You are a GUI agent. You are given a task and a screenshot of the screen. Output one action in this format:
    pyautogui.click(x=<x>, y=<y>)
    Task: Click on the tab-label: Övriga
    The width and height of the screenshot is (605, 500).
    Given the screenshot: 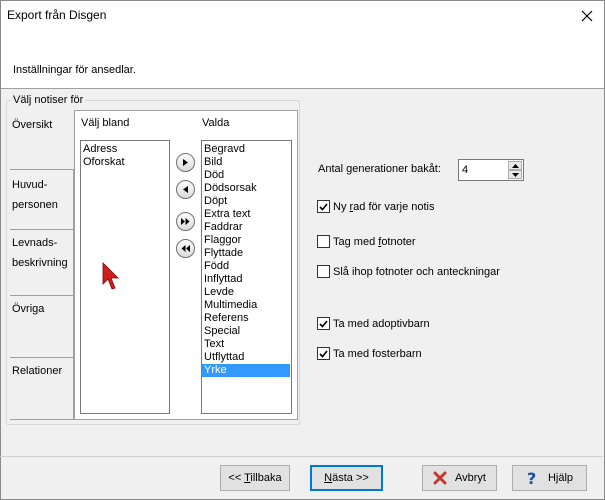 What is the action you would take?
    pyautogui.click(x=28, y=309)
    